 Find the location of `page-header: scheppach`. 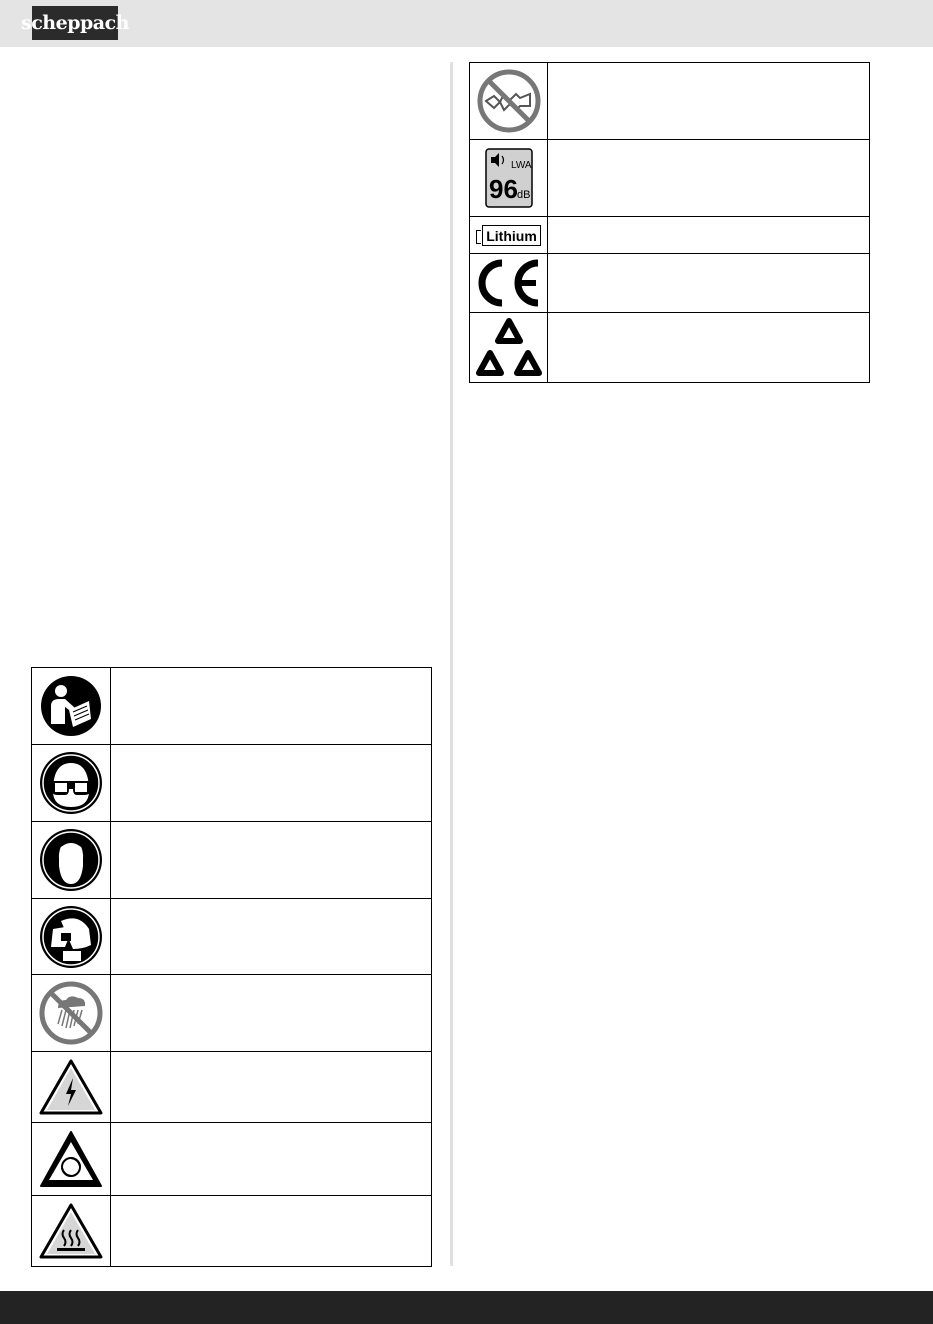

page-header: scheppach is located at coordinates (466, 23).